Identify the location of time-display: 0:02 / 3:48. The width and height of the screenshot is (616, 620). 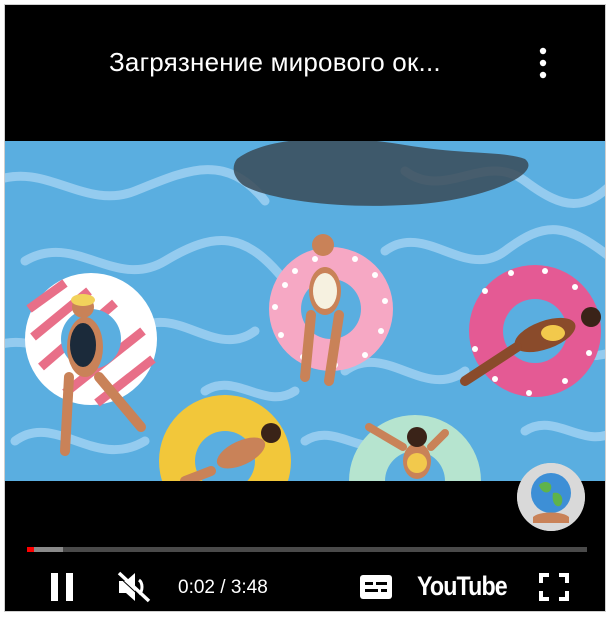
(223, 588).